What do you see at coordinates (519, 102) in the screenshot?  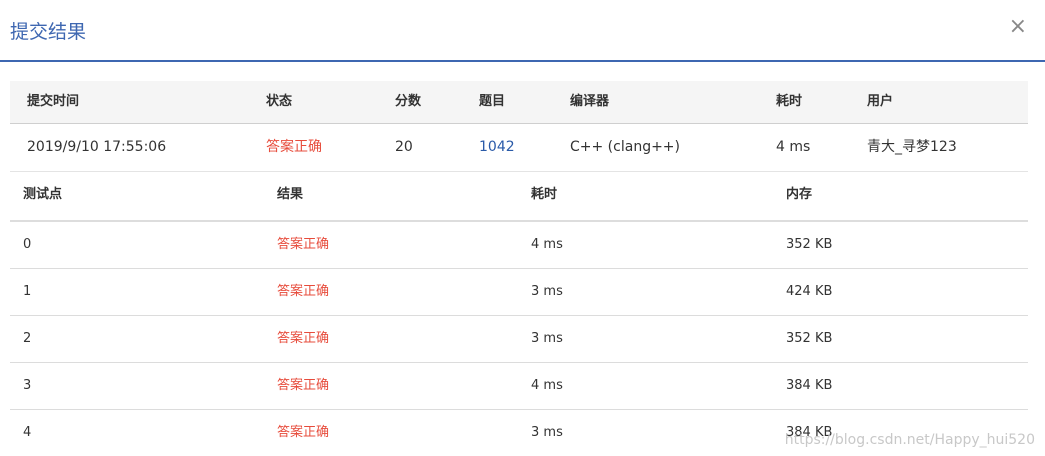 I see `summary-header-row: 提交时间 状态 分数 题目 编译器 耗时 用户` at bounding box center [519, 102].